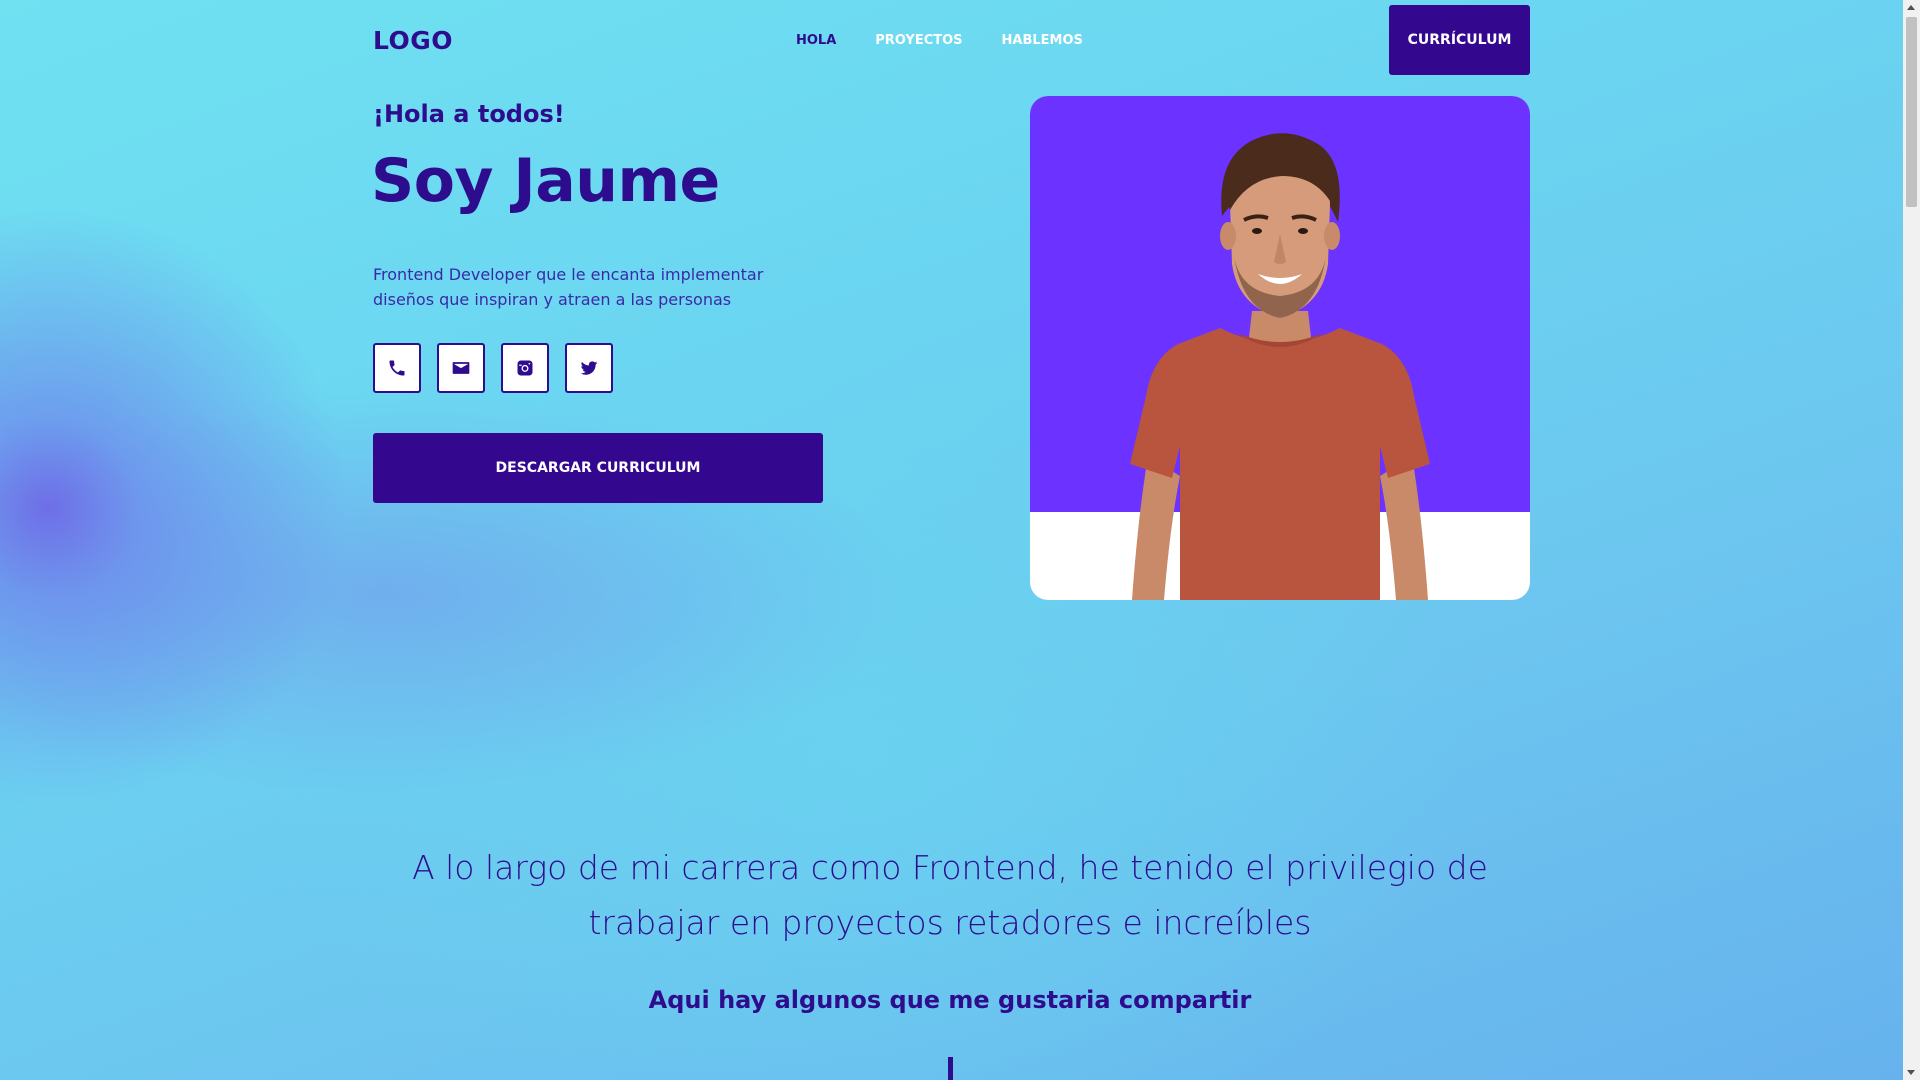 This screenshot has height=1080, width=1920. What do you see at coordinates (816, 40) in the screenshot?
I see `nav-link-hola: HOLA` at bounding box center [816, 40].